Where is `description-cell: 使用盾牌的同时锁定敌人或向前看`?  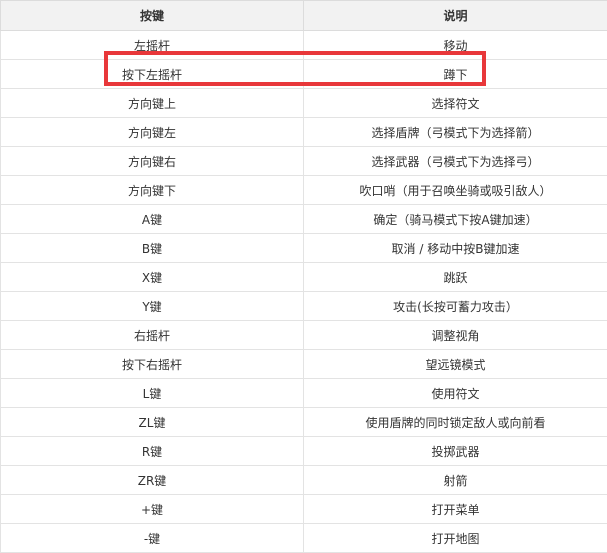 description-cell: 使用盾牌的同时锁定敌人或向前看 is located at coordinates (455, 422).